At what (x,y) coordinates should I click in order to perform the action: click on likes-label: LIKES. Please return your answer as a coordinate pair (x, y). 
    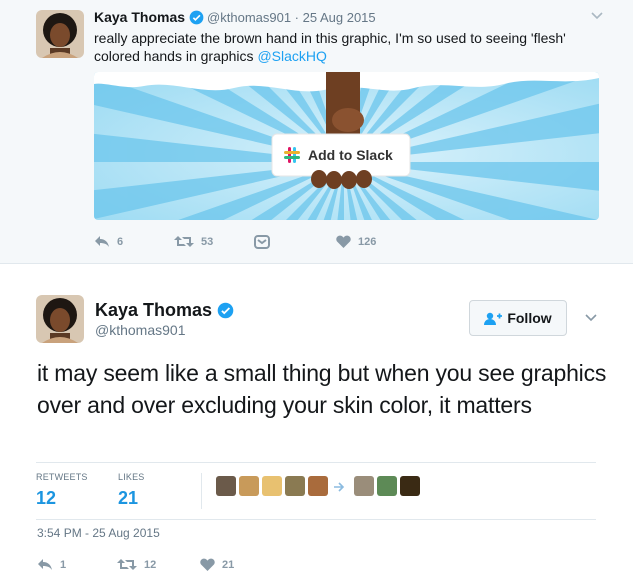
    Looking at the image, I should click on (131, 477).